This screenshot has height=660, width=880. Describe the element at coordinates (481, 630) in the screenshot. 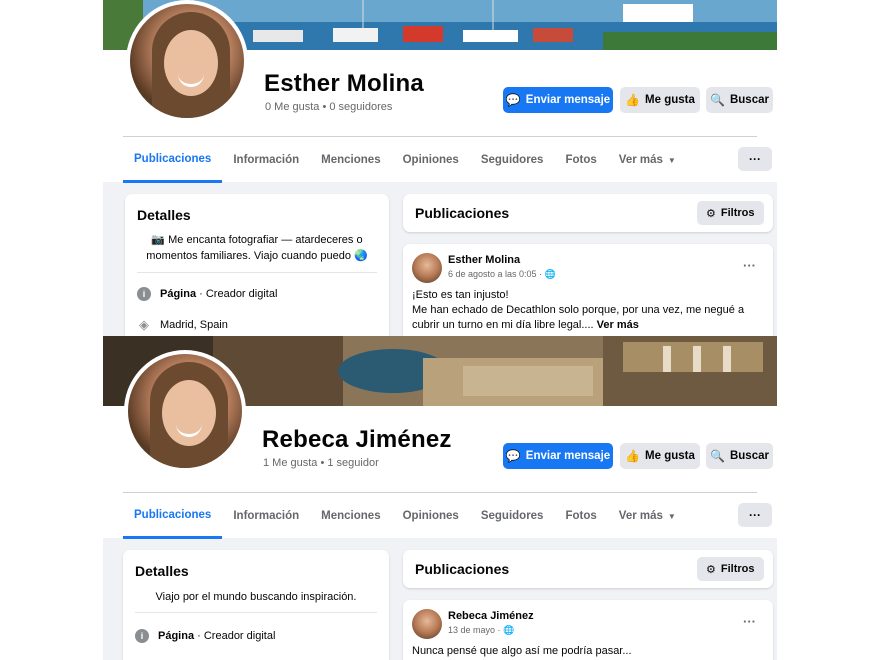

I see `post-date: 13 de mayo · 🌐` at that location.